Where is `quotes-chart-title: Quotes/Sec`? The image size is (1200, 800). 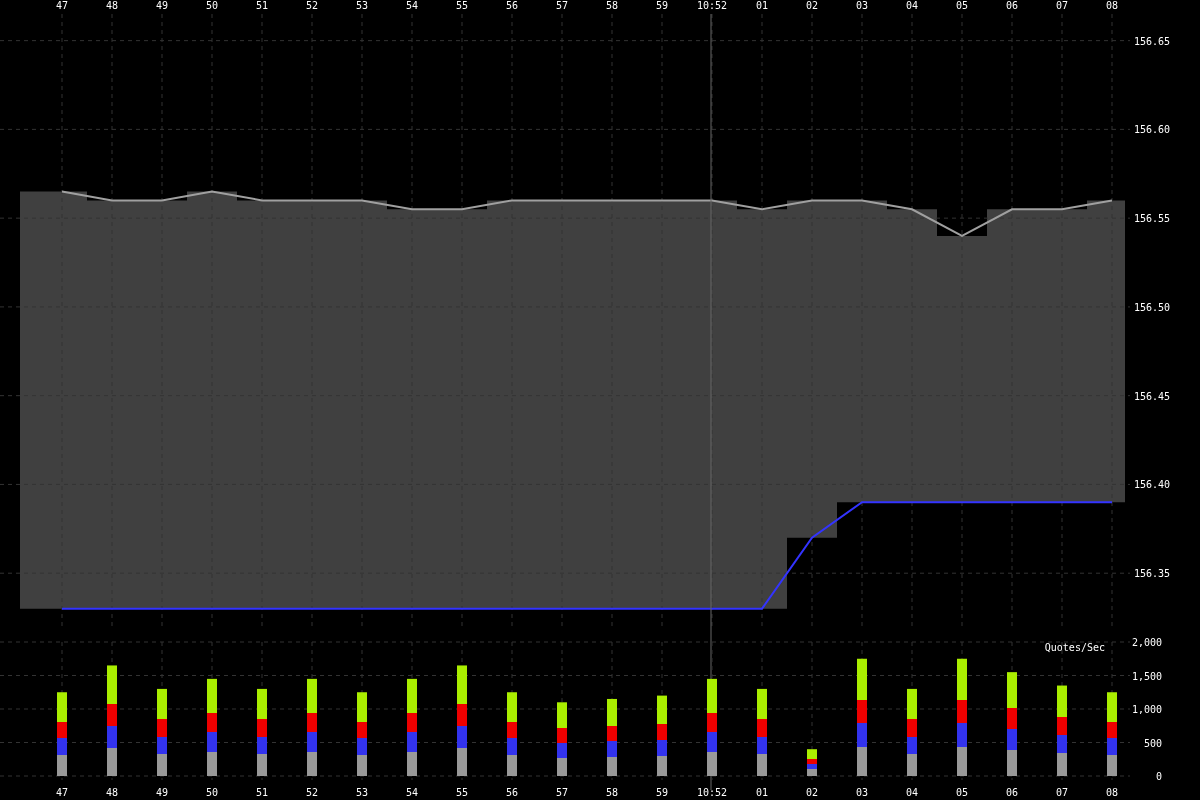 quotes-chart-title: Quotes/Sec is located at coordinates (1074, 647).